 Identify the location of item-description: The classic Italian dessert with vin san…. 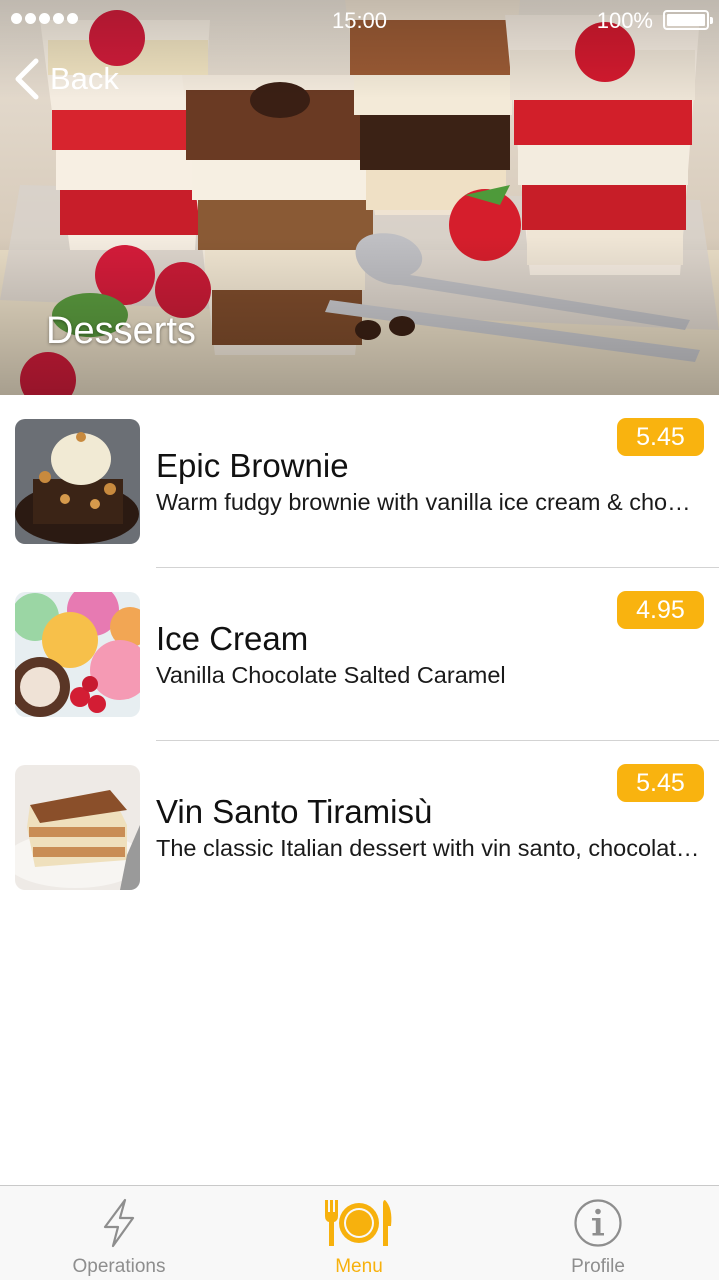
(428, 848).